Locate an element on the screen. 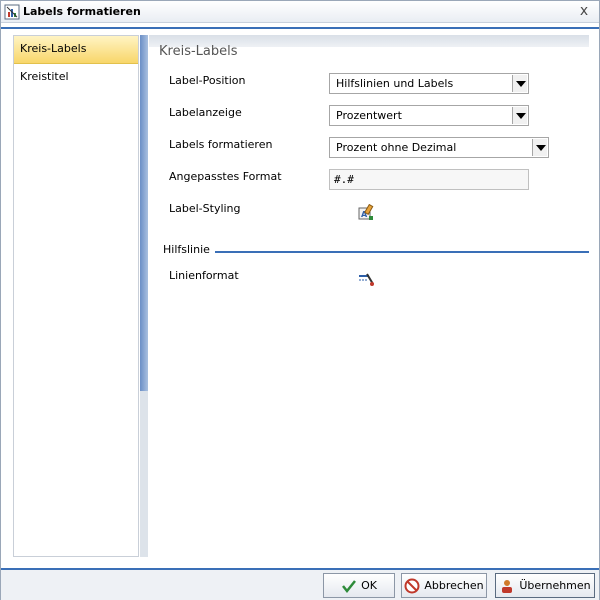 This screenshot has width=600, height=600. nav-separator-accent is located at coordinates (144, 213).